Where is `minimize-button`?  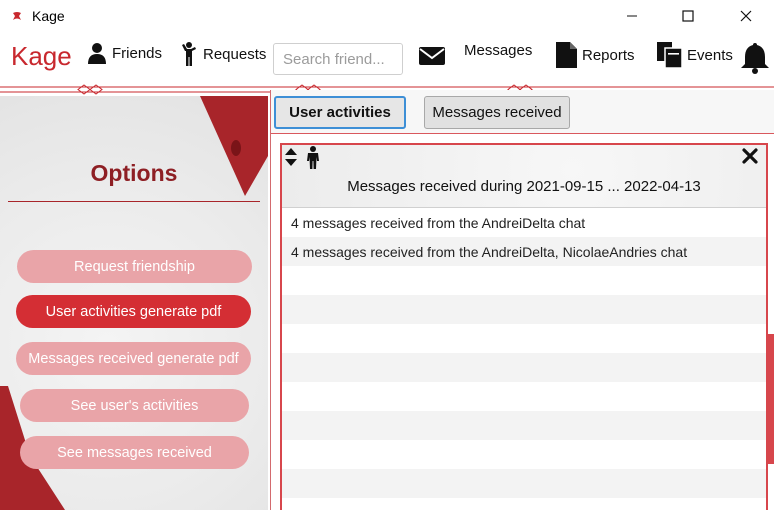
minimize-button is located at coordinates (632, 16).